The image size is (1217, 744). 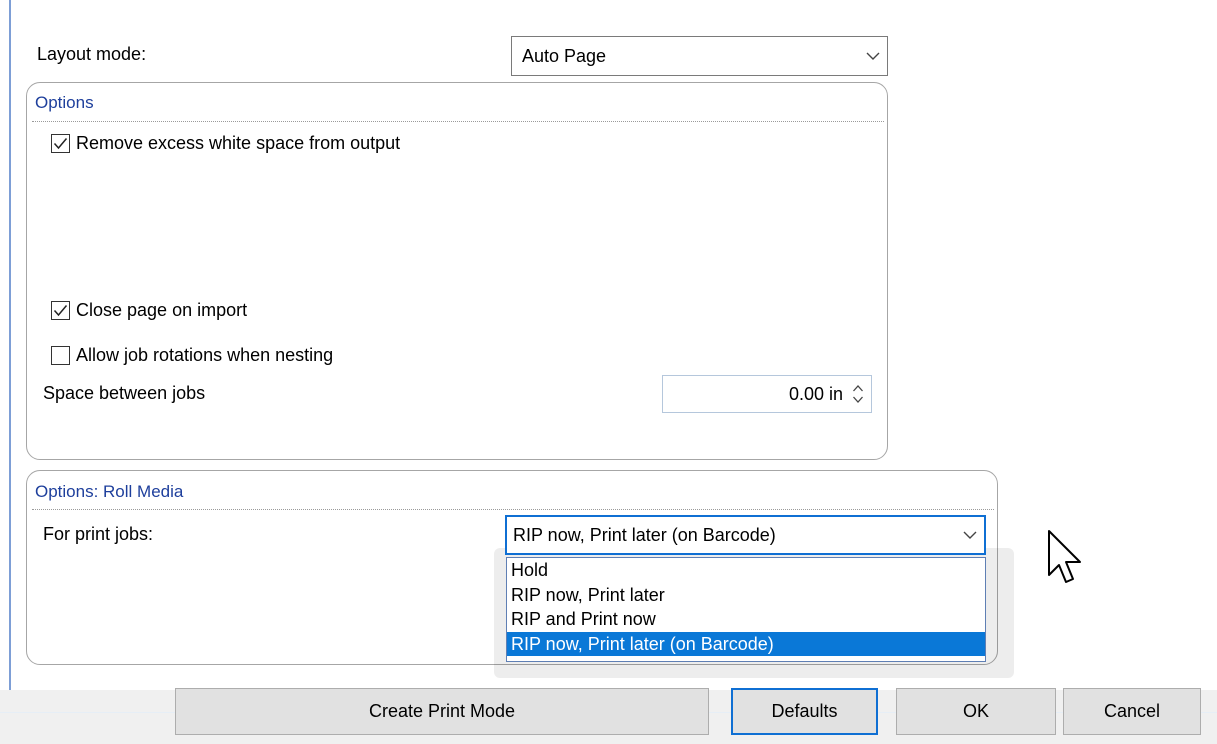 What do you see at coordinates (815, 393) in the screenshot?
I see `space-between-jobs-value: 0.00 in` at bounding box center [815, 393].